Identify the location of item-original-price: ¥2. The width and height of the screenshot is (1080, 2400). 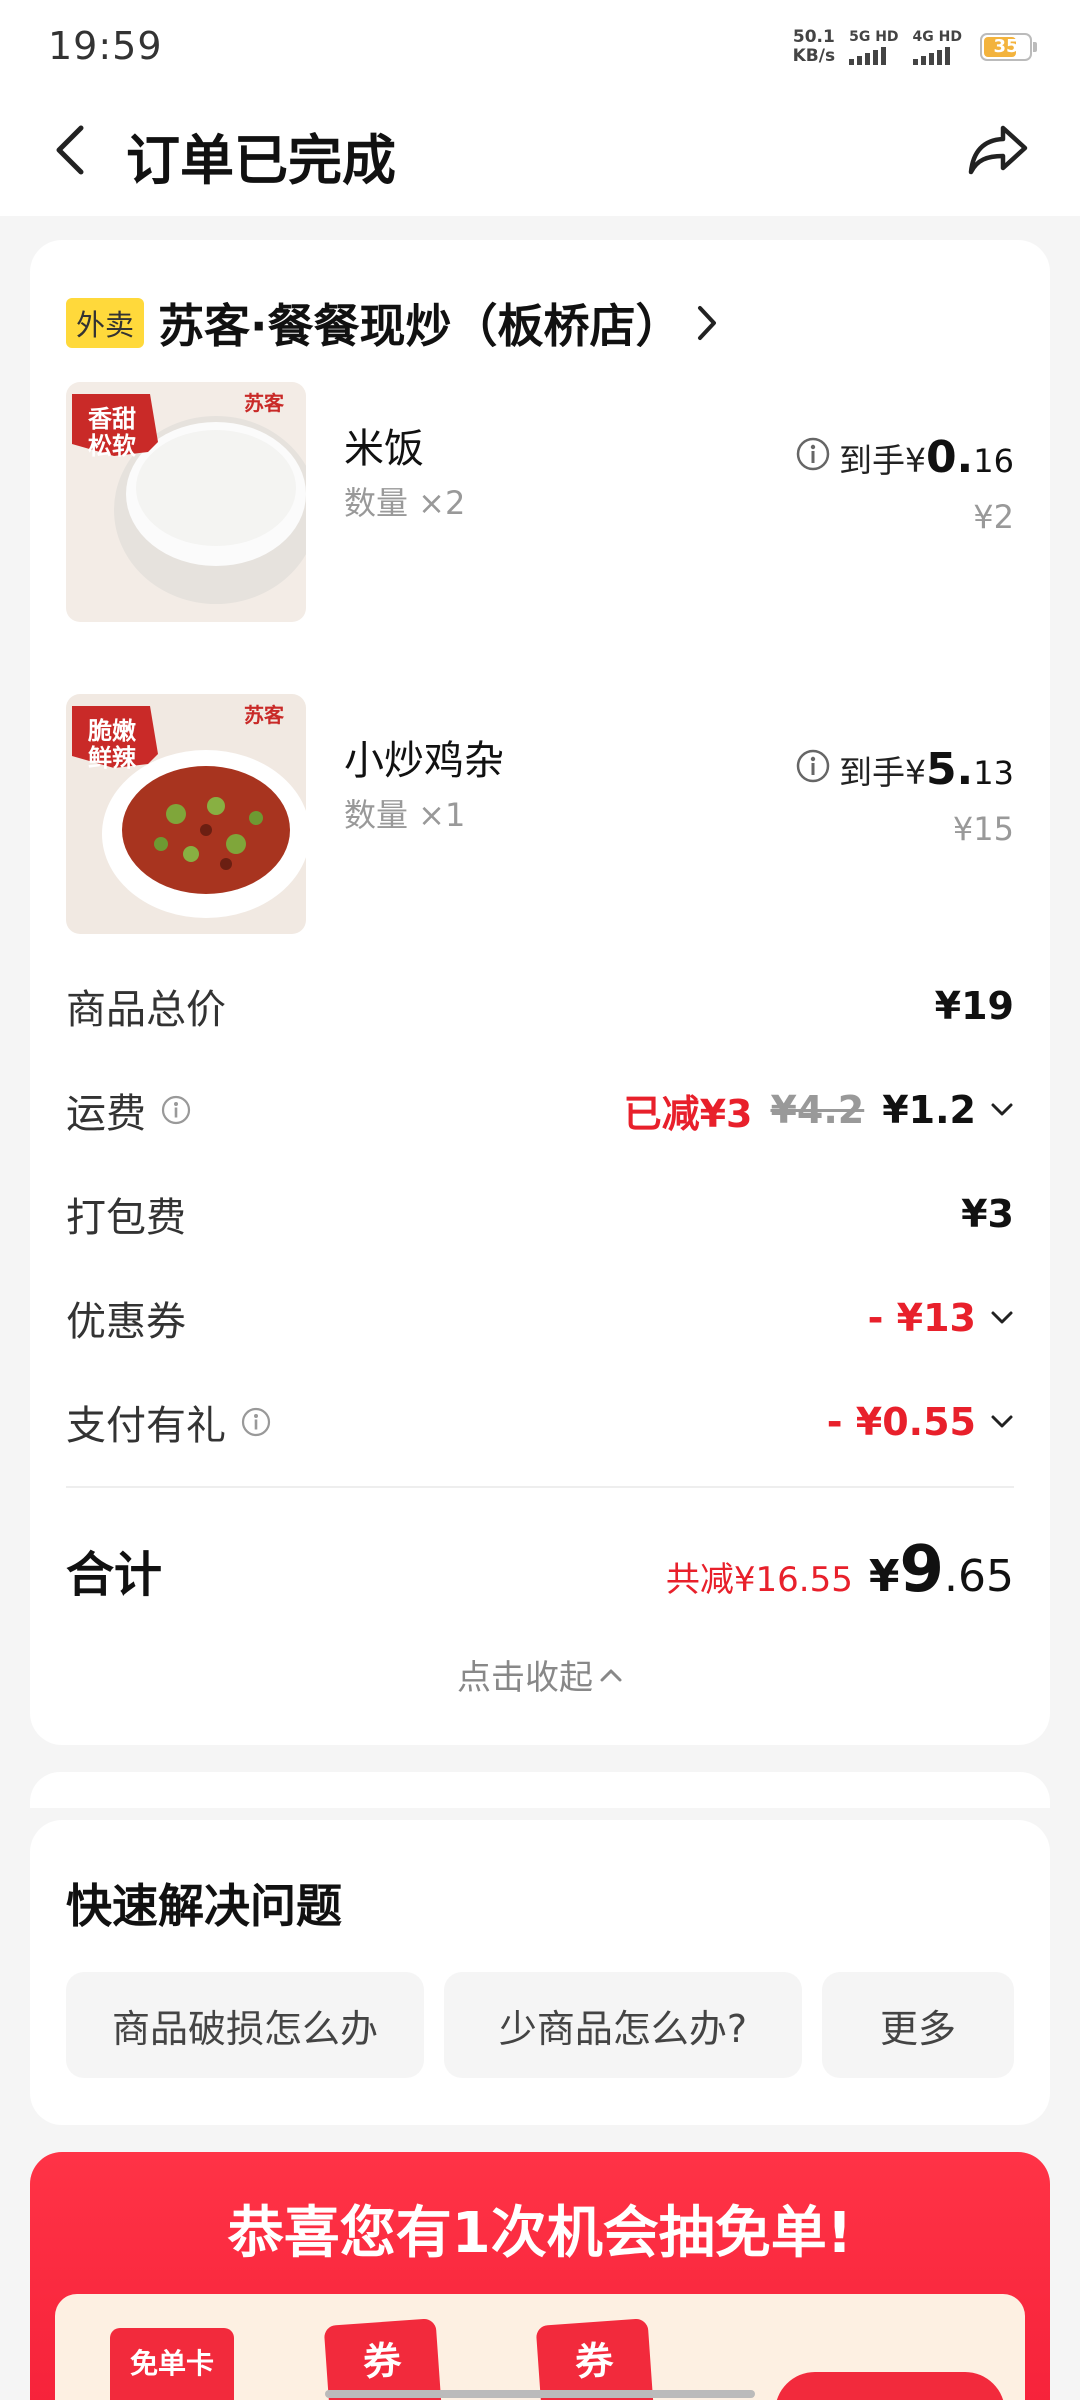
(993, 517).